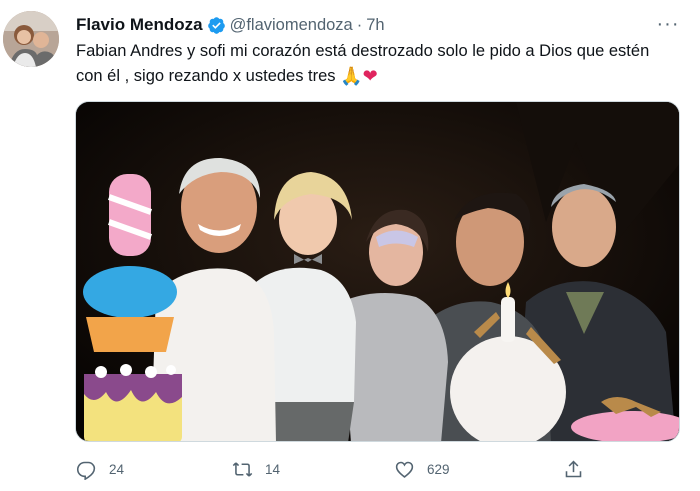  What do you see at coordinates (100, 469) in the screenshot?
I see `reply-button: 24` at bounding box center [100, 469].